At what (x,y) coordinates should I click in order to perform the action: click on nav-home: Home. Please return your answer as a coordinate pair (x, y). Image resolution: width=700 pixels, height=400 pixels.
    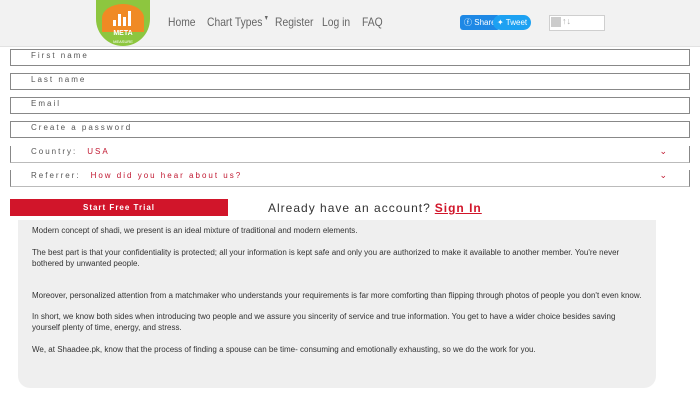
    Looking at the image, I should click on (182, 22).